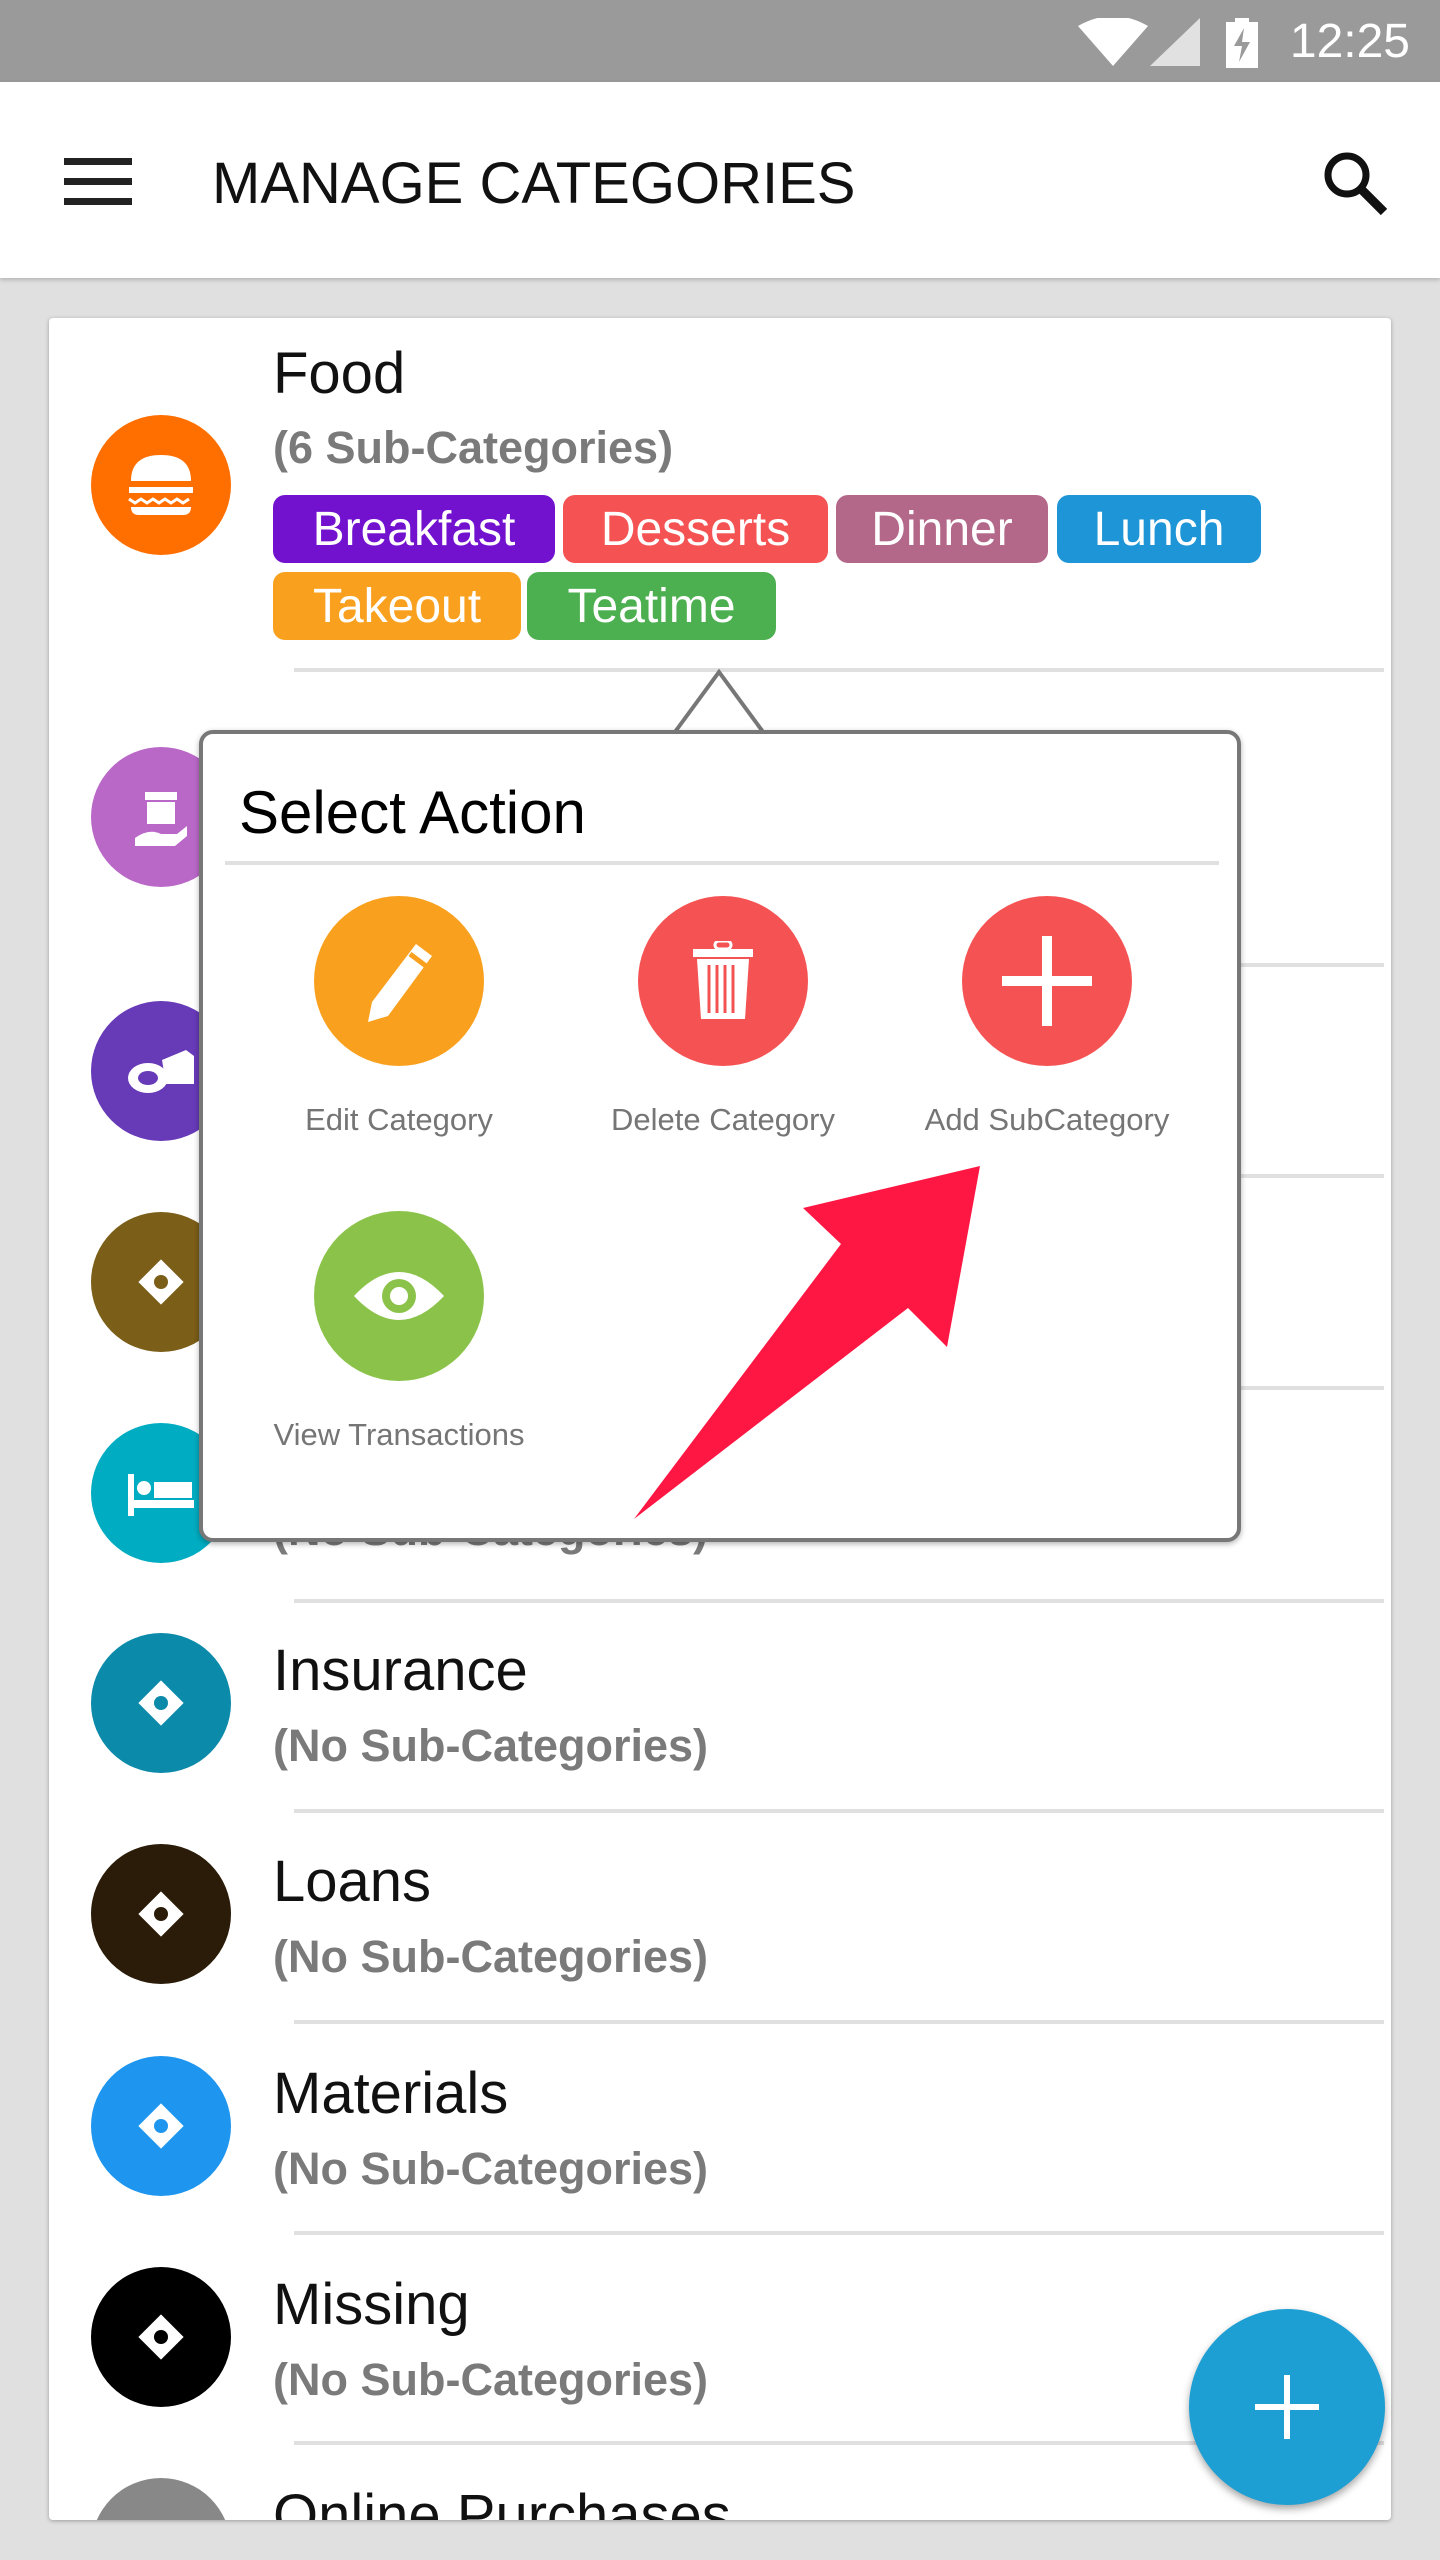 This screenshot has width=1440, height=2560. I want to click on popup-title: Select Action, so click(412, 812).